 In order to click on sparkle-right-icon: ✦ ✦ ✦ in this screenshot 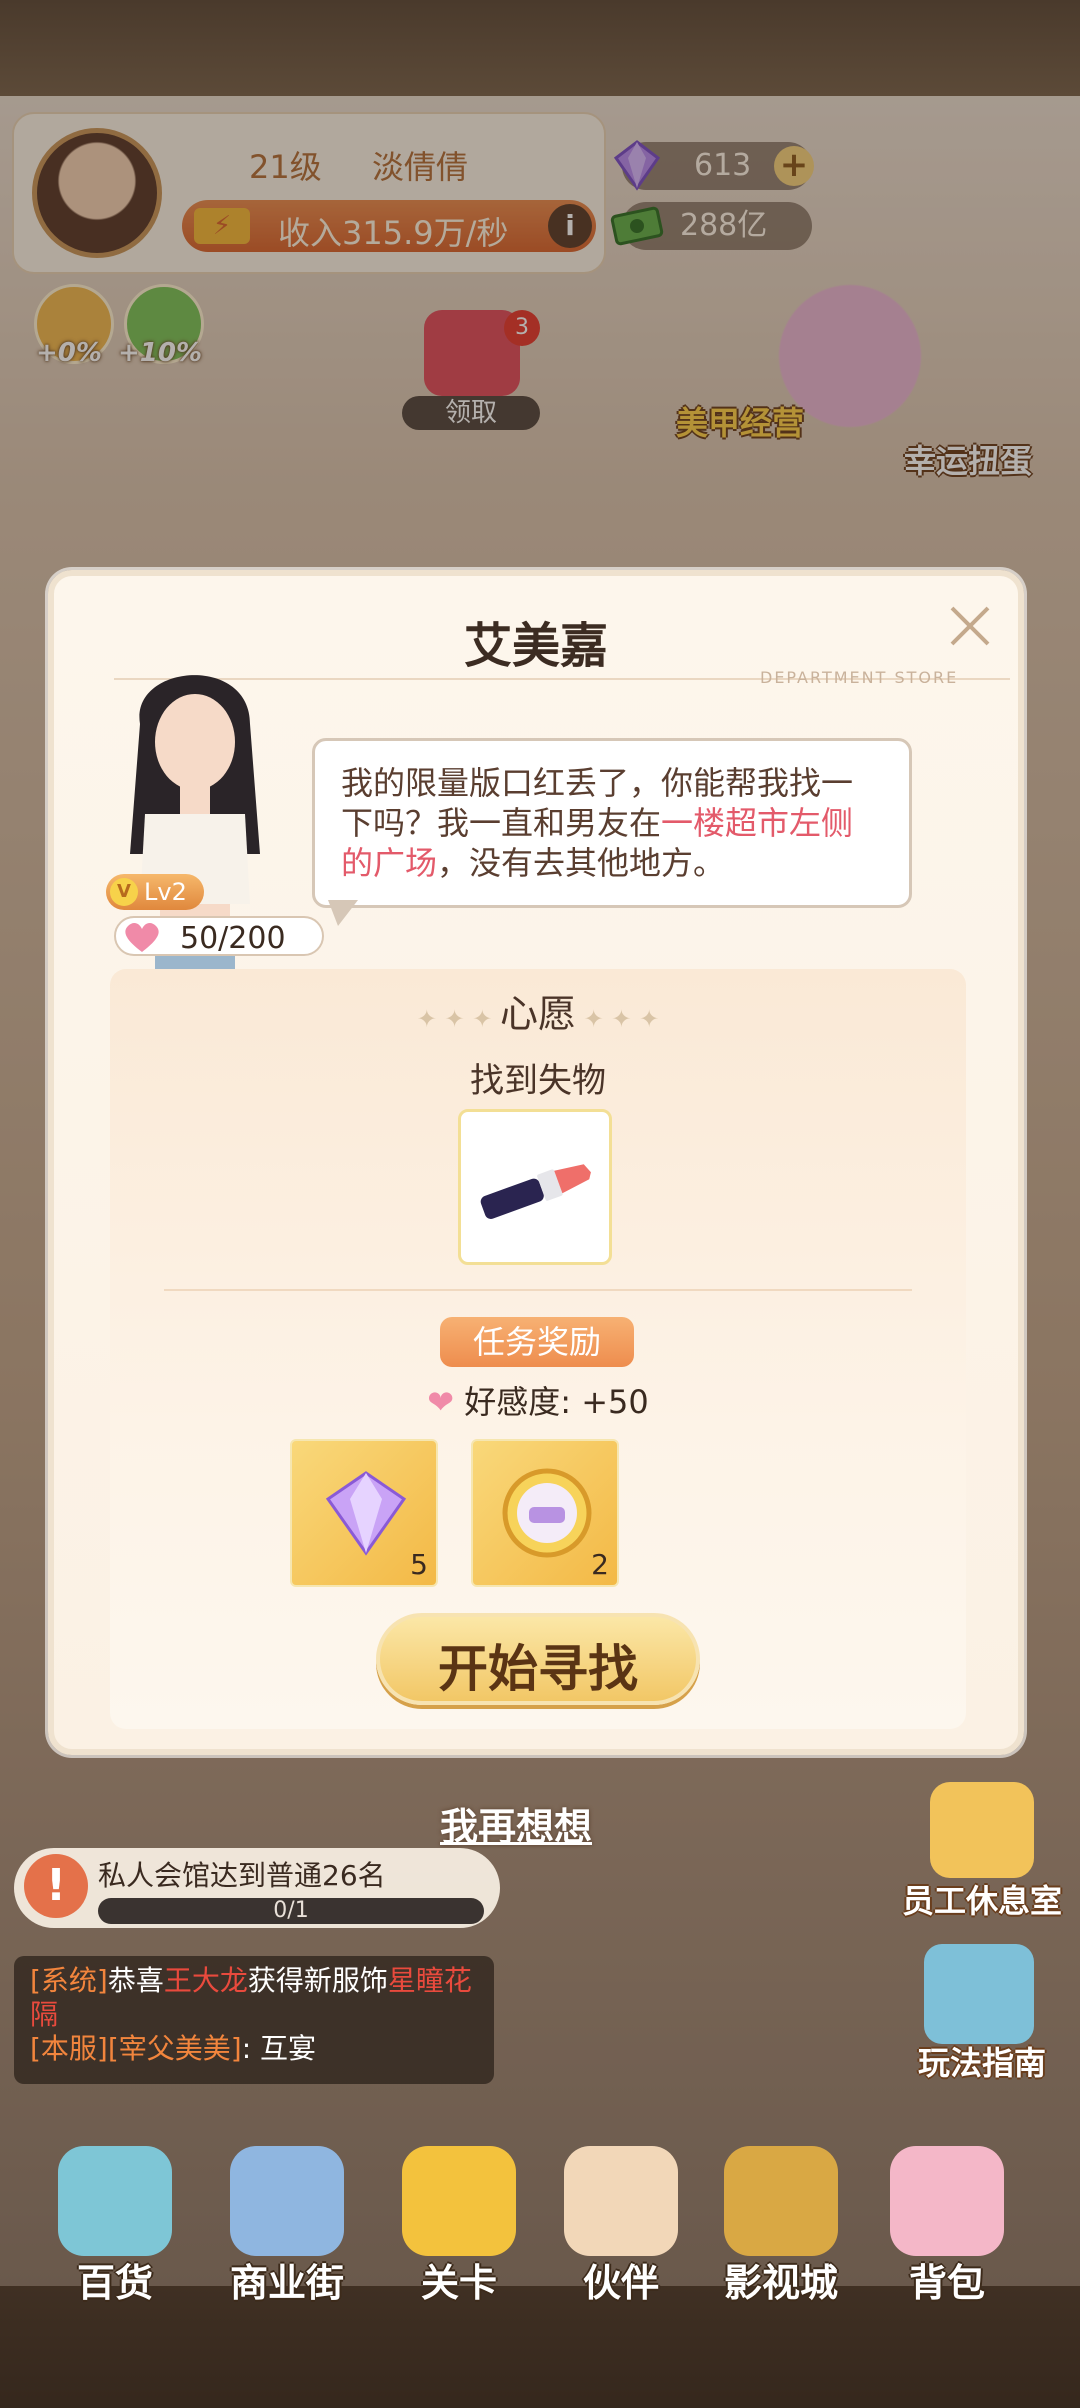, I will do `click(618, 1019)`.